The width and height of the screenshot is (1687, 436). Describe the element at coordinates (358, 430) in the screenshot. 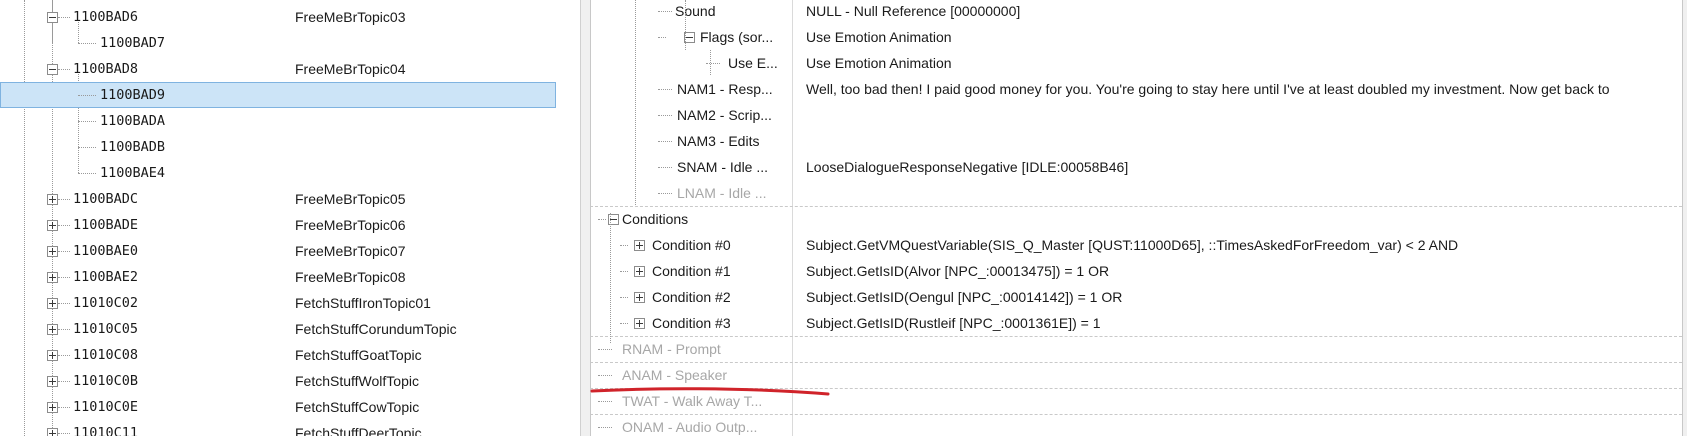

I see `editor-id: FetchStuffDeerTopic` at that location.